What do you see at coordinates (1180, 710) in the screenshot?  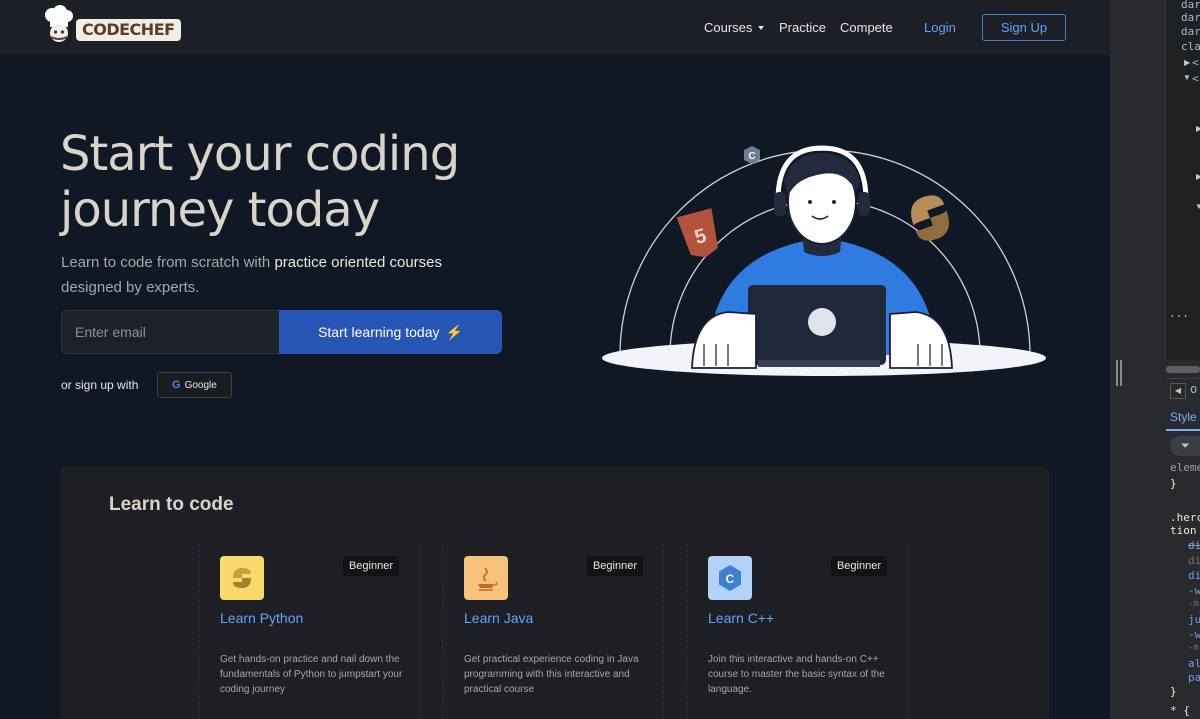 I see `css-selector: * {` at bounding box center [1180, 710].